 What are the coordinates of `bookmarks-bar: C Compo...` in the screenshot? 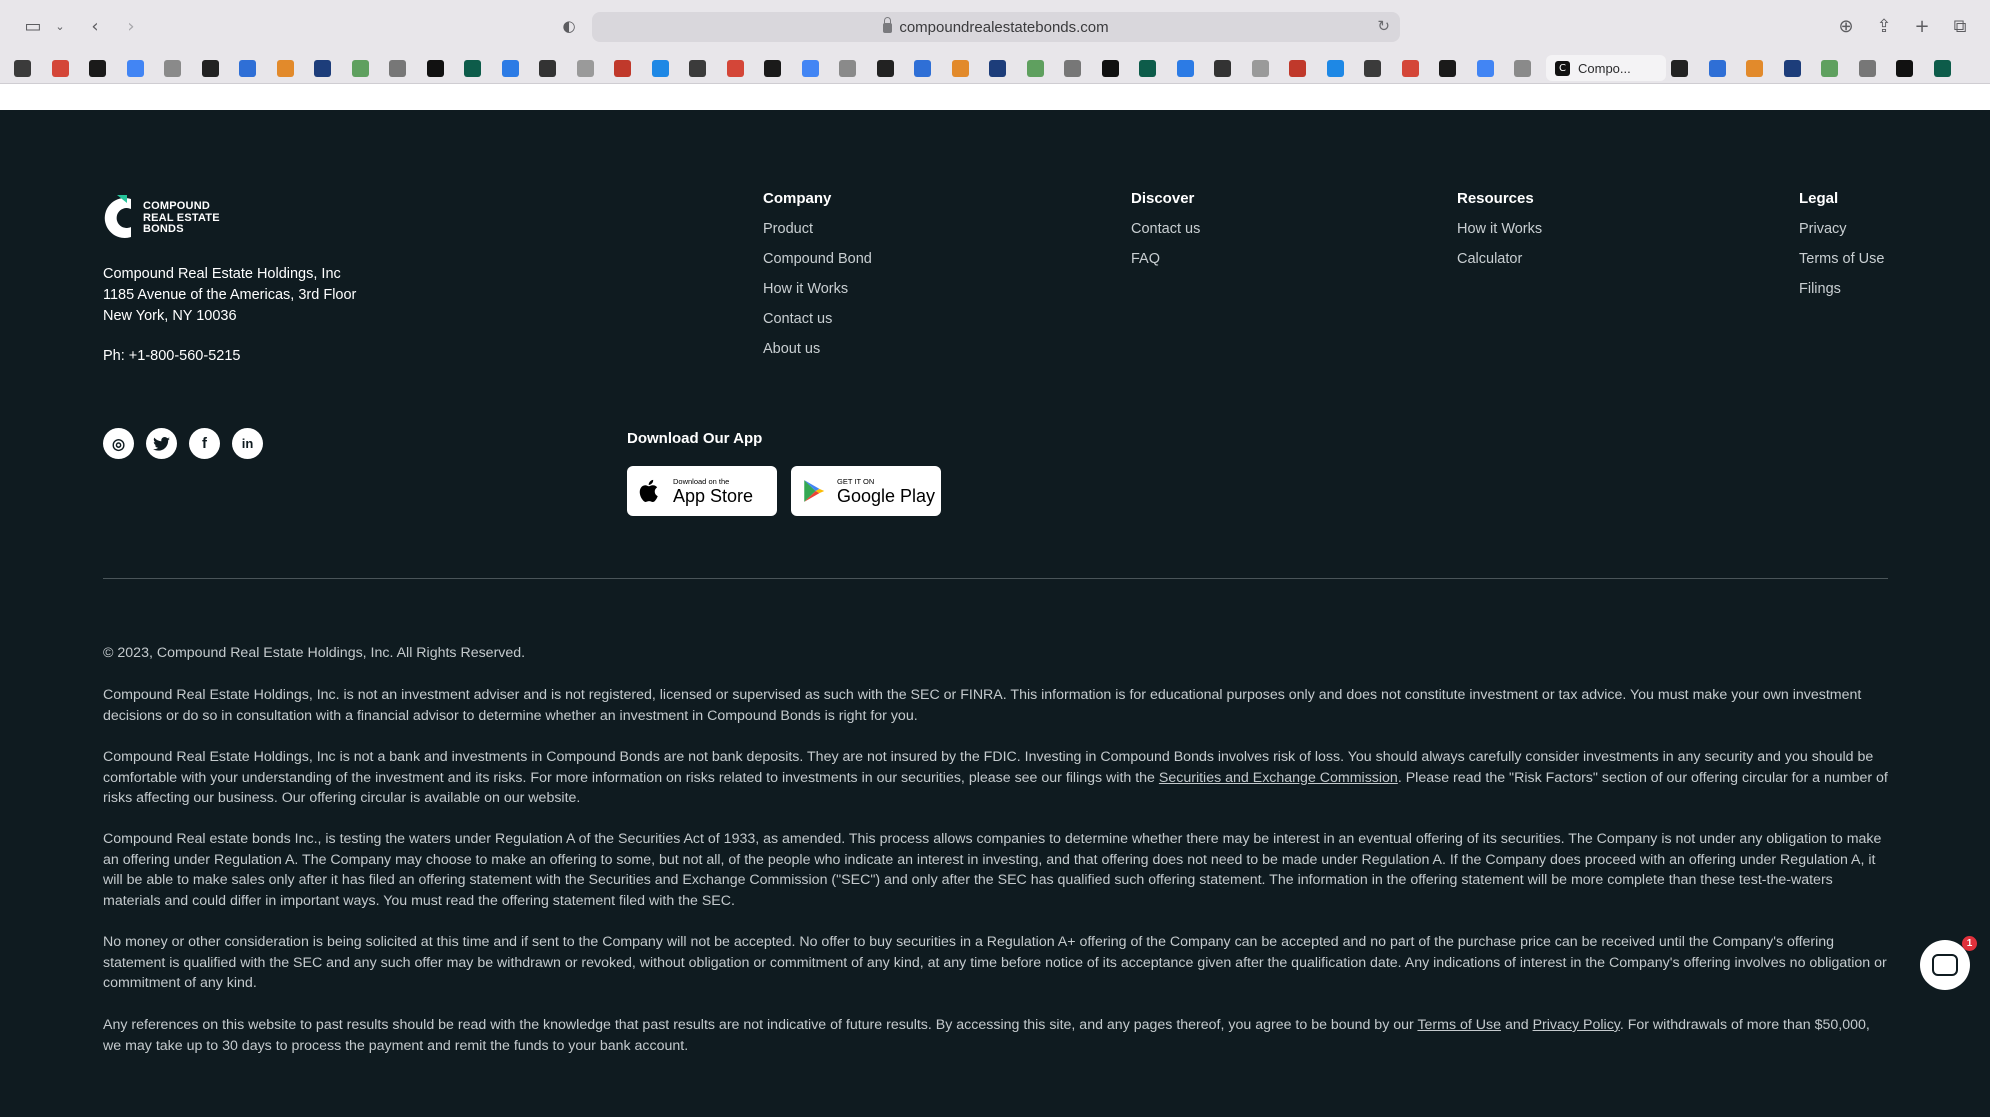 It's located at (995, 68).